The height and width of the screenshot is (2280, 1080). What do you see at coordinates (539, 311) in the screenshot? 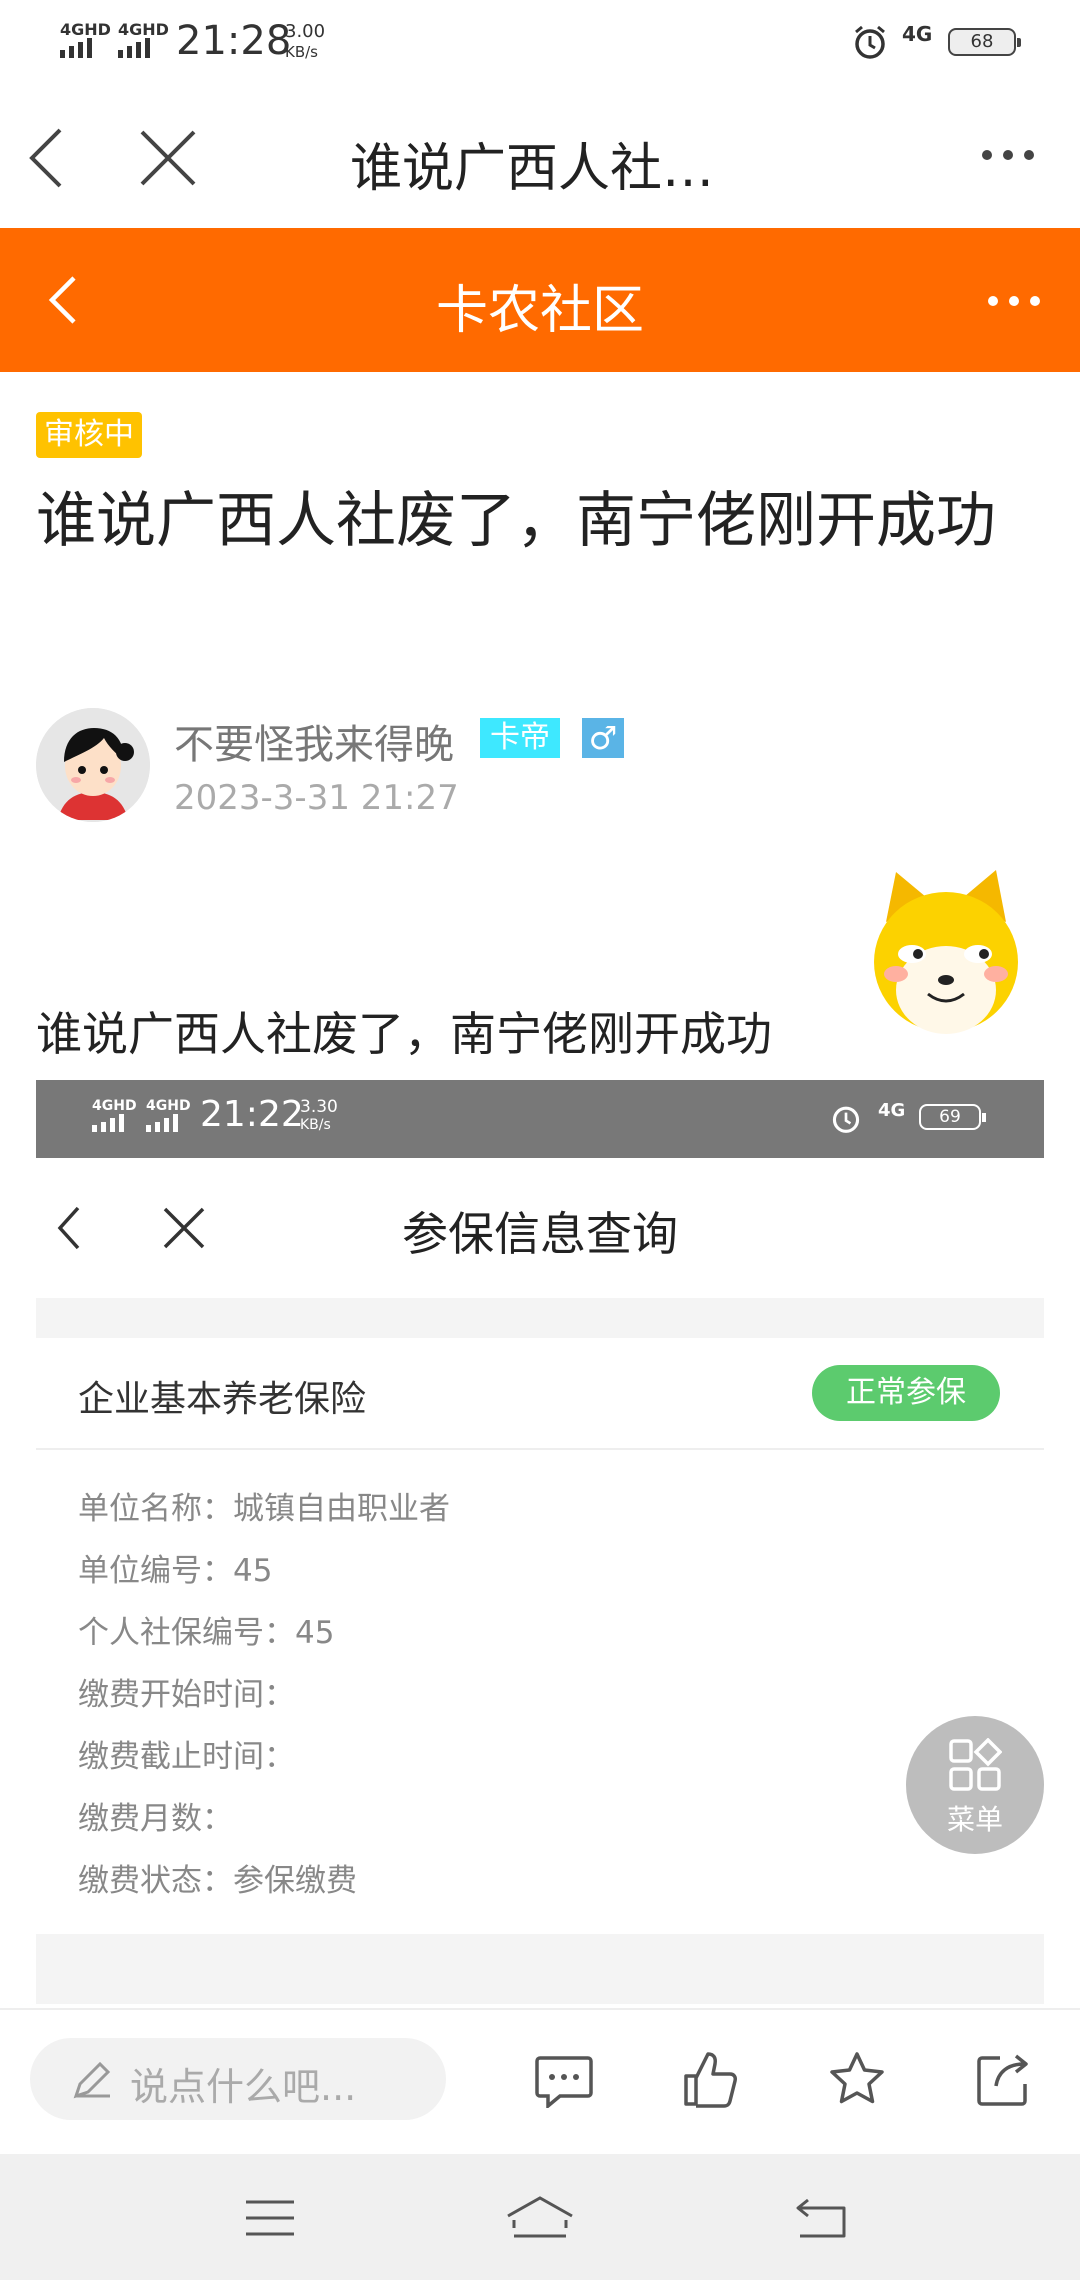
I see `app-title: 卡农社区` at bounding box center [539, 311].